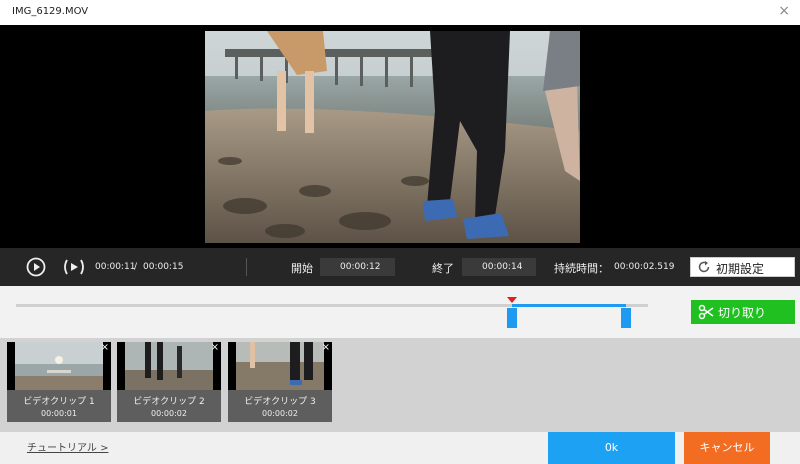  I want to click on tutorial-link: チュートリアル >, so click(67, 446).